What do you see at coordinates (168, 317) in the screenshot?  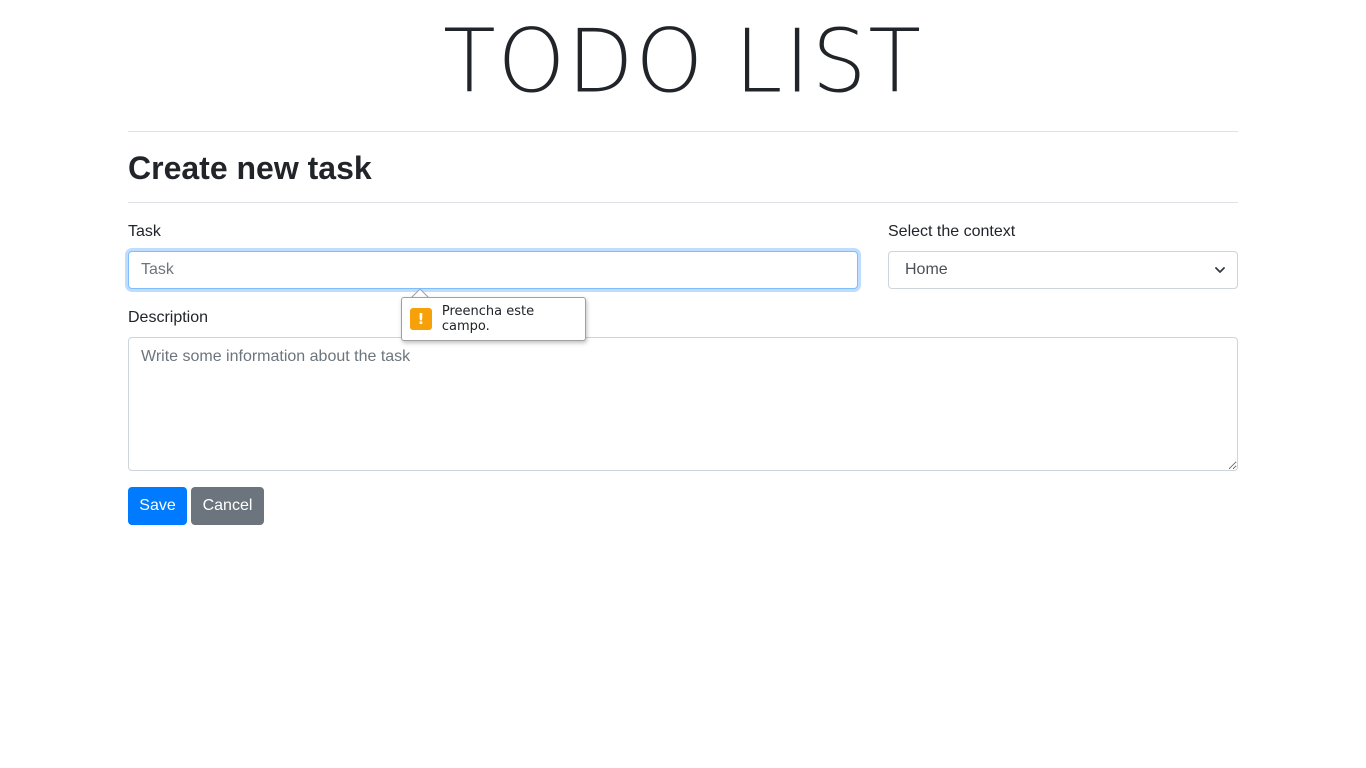 I see `description-label: Description` at bounding box center [168, 317].